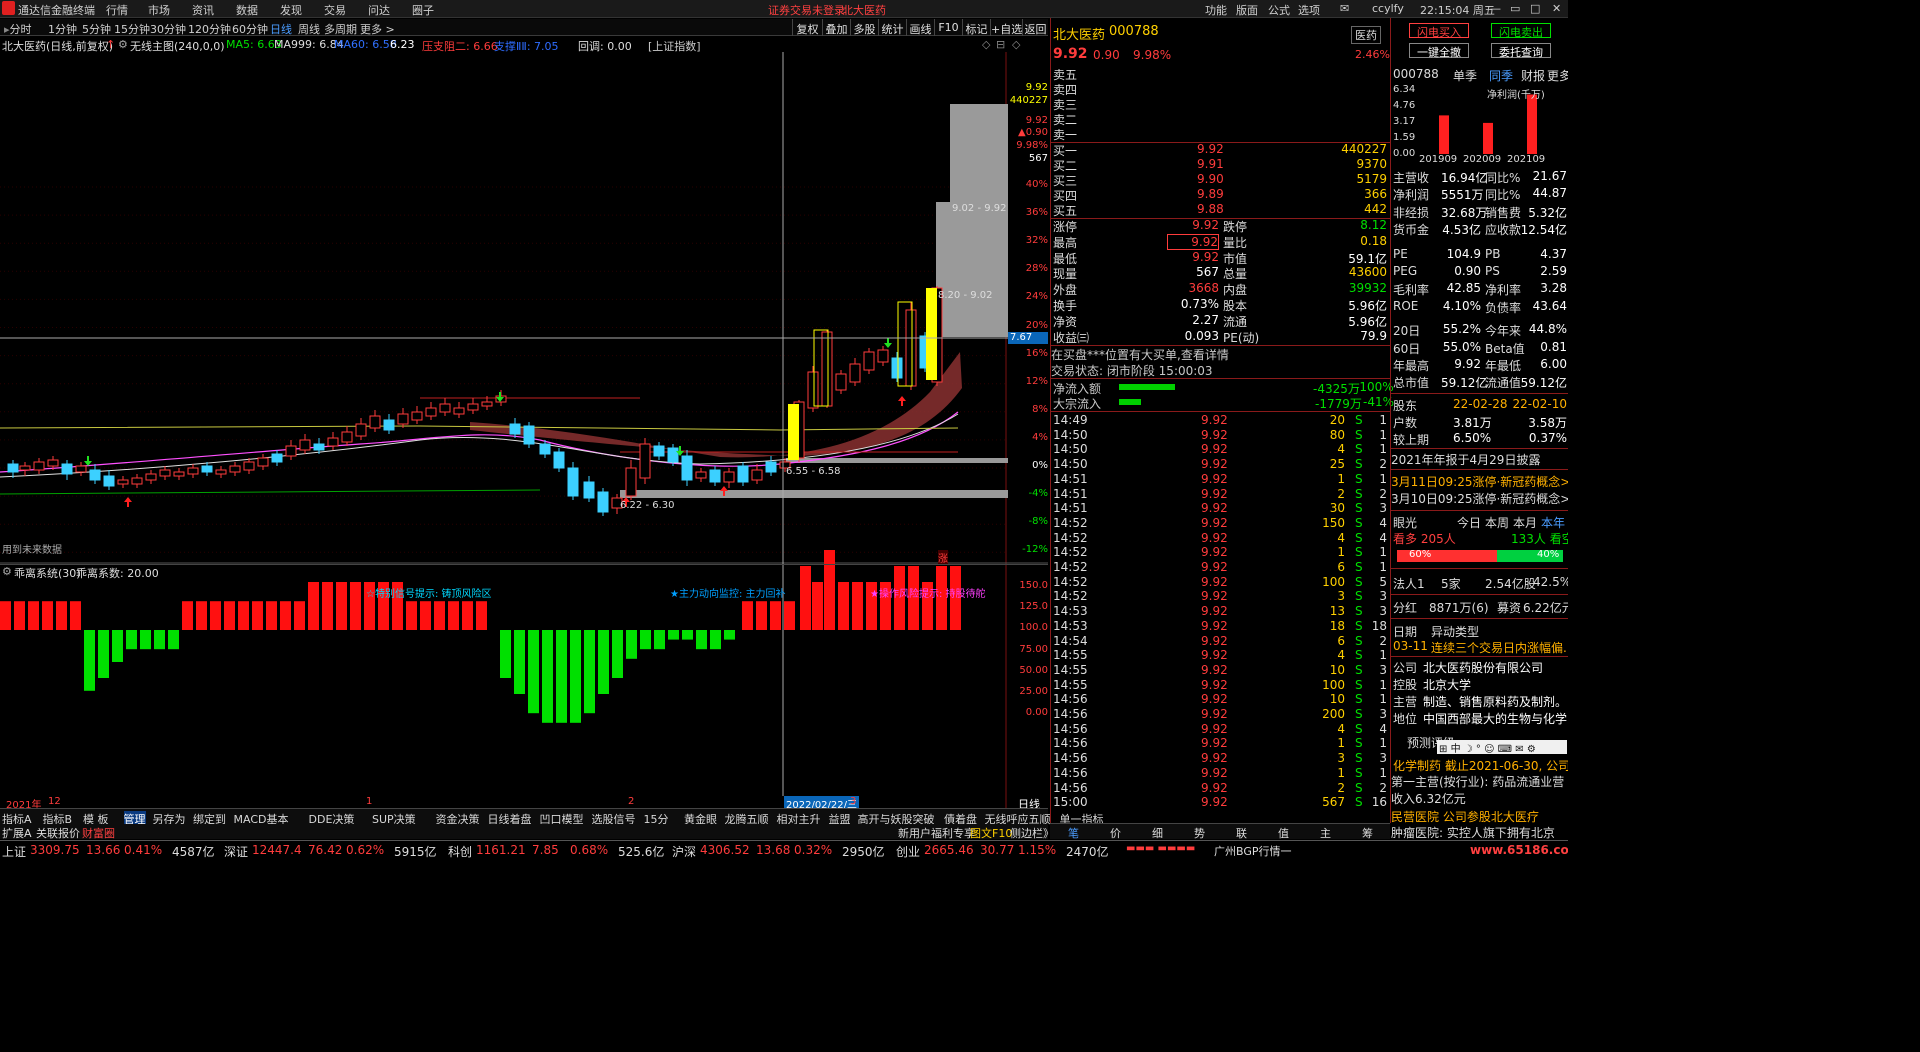 The width and height of the screenshot is (1920, 1052). Describe the element at coordinates (836, 27) in the screenshot. I see `toolbar-overlay-button: 叠加` at that location.